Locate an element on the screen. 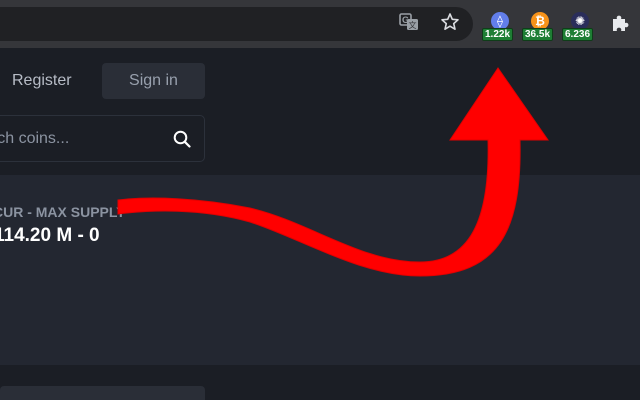 The image size is (640, 400). extension-coin-button: ✺ 6.236 is located at coordinates (580, 27).